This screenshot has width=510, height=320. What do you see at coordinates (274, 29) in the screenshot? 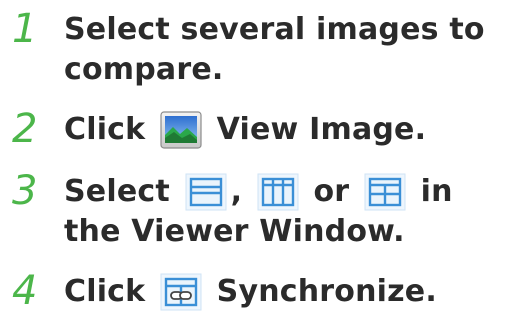
I see `step-text-line1: Select several images to` at bounding box center [274, 29].